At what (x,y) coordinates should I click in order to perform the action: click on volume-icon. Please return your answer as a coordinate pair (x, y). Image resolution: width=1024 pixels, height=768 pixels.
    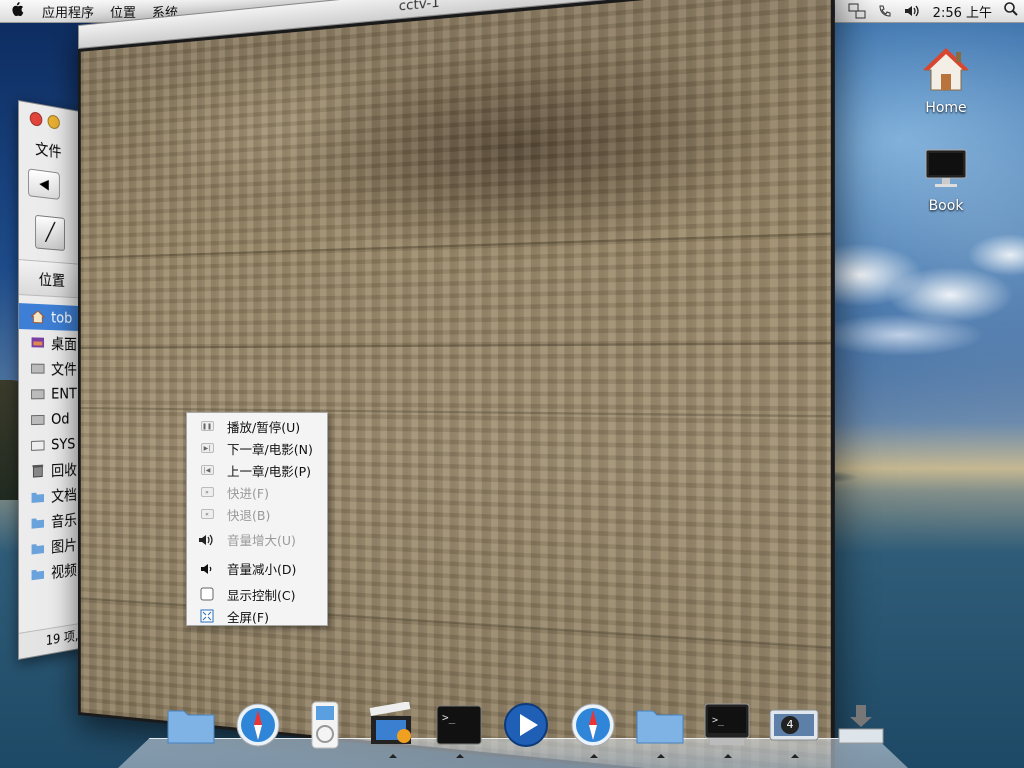
    Looking at the image, I should click on (913, 11).